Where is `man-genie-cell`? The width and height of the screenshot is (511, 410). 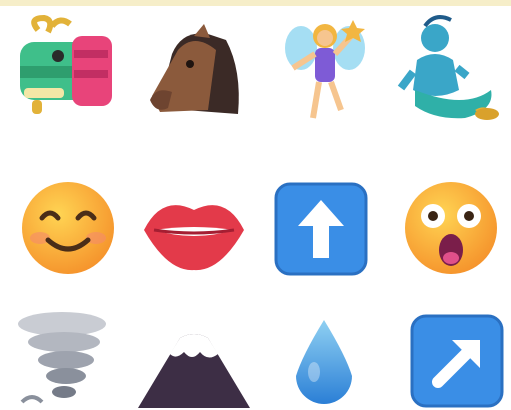 man-genie-cell is located at coordinates (451, 70).